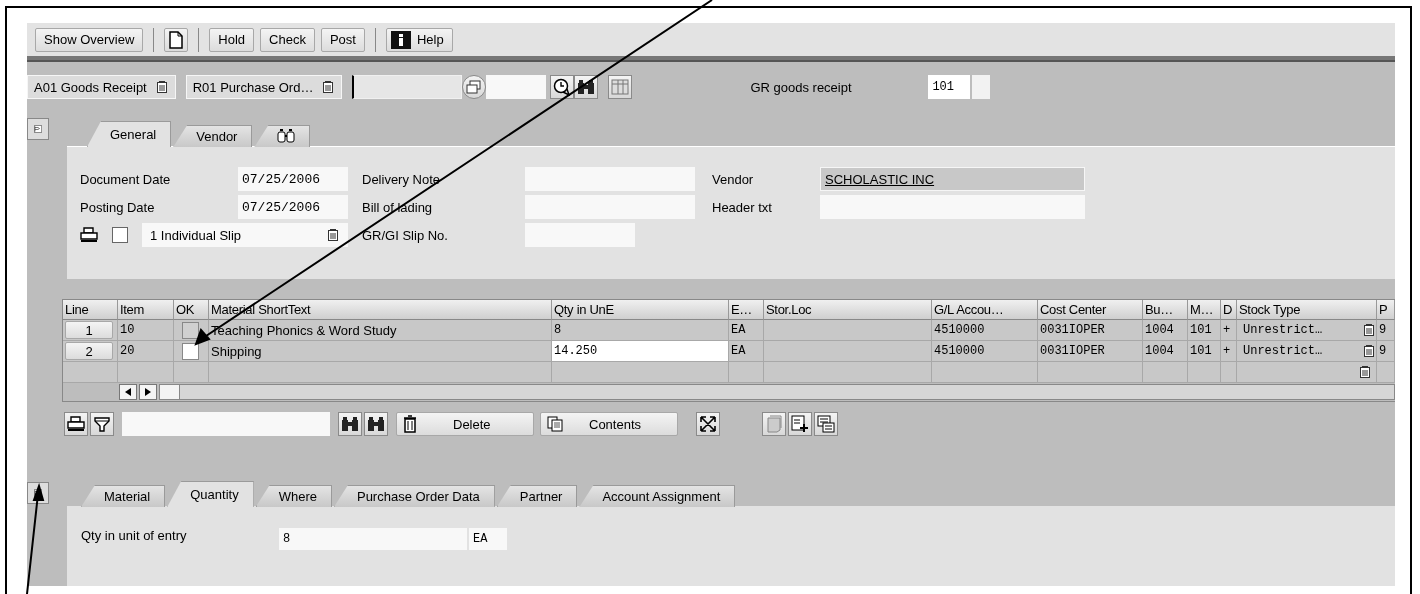  Describe the element at coordinates (90, 310) in the screenshot. I see `column-header: Line` at that location.